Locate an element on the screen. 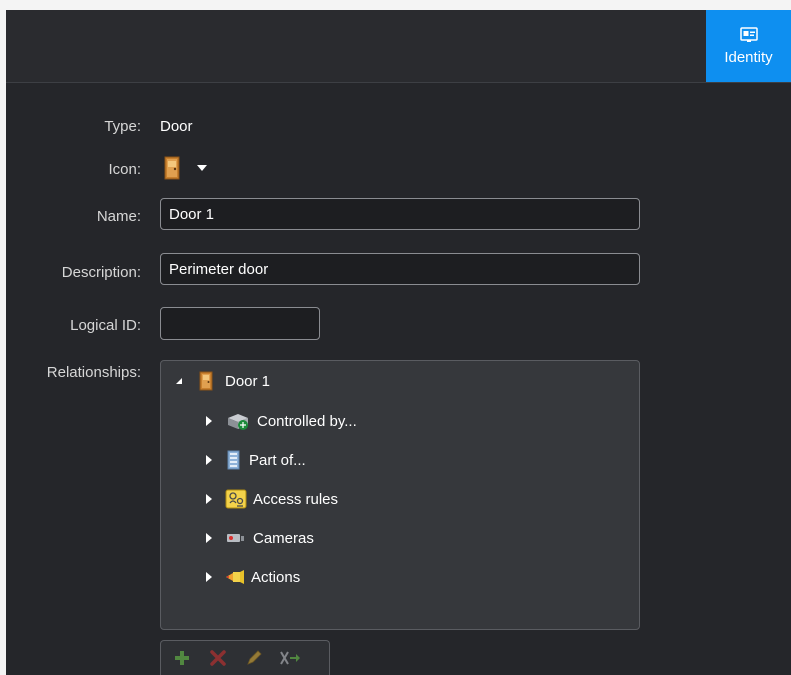 The image size is (791, 675). description-field is located at coordinates (400, 269).